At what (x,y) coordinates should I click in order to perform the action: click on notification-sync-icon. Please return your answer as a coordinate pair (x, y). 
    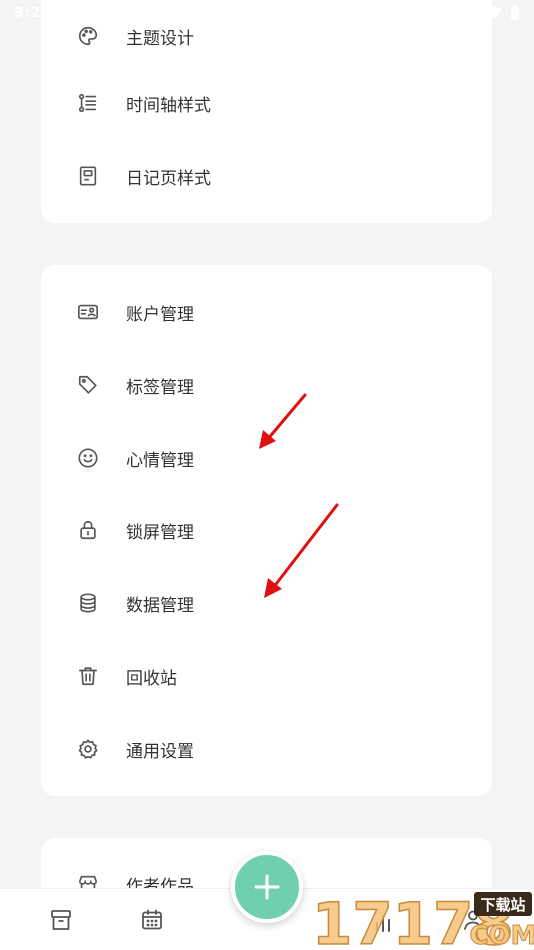
    Looking at the image, I should click on (86, 13).